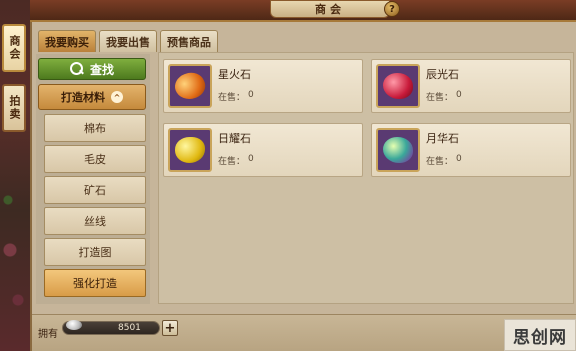  I want to click on yellow-gem-icon, so click(190, 150).